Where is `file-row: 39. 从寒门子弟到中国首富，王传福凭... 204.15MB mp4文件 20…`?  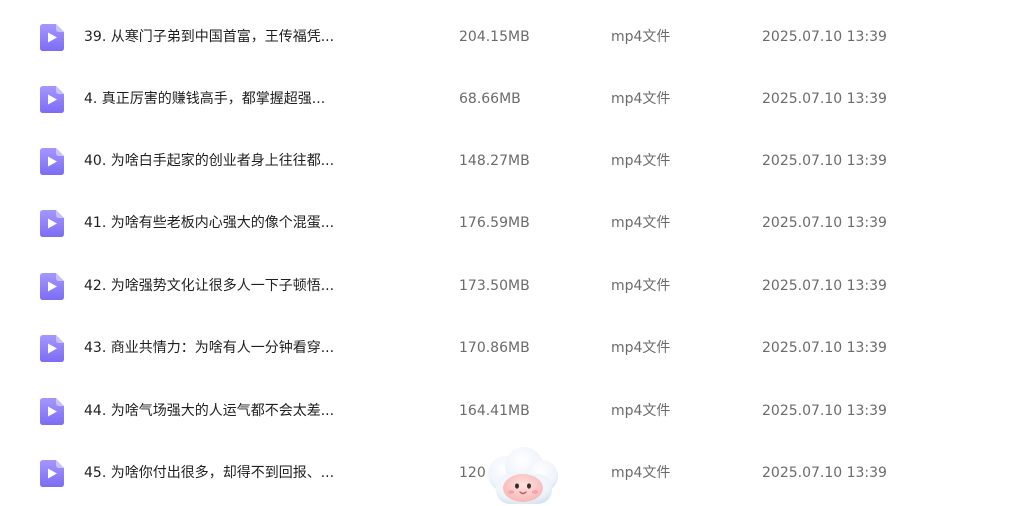
file-row: 39. 从寒门子弟到中国首富，王传福凭... 204.15MB mp4文件 20… is located at coordinates (507, 37).